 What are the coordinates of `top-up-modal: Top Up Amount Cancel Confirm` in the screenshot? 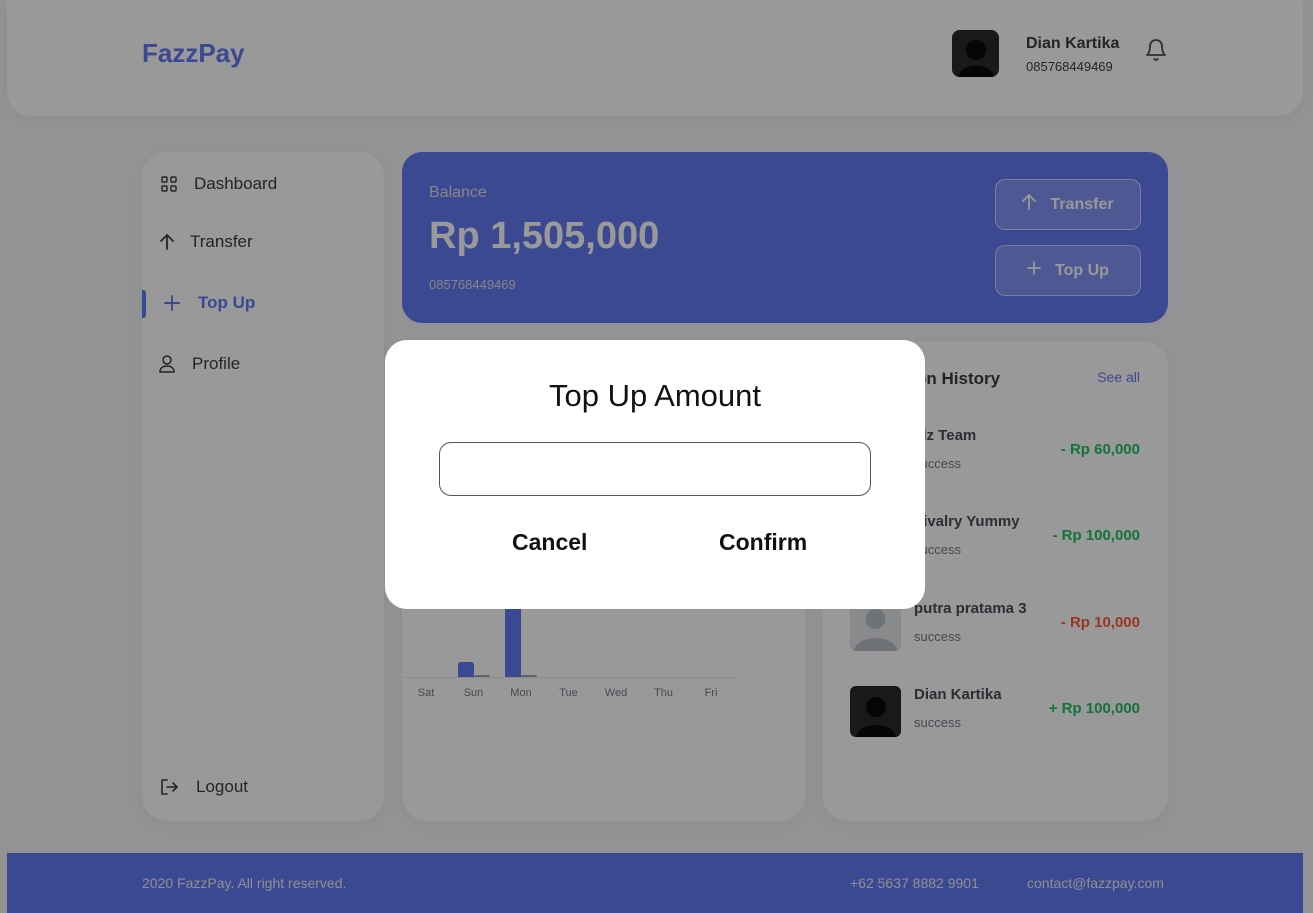 It's located at (655, 474).